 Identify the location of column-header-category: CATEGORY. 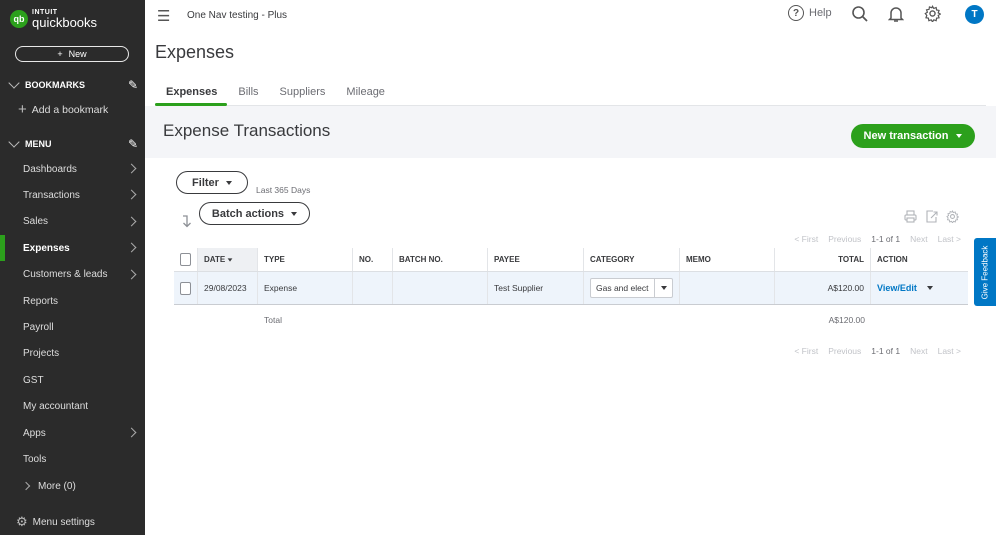
(632, 259).